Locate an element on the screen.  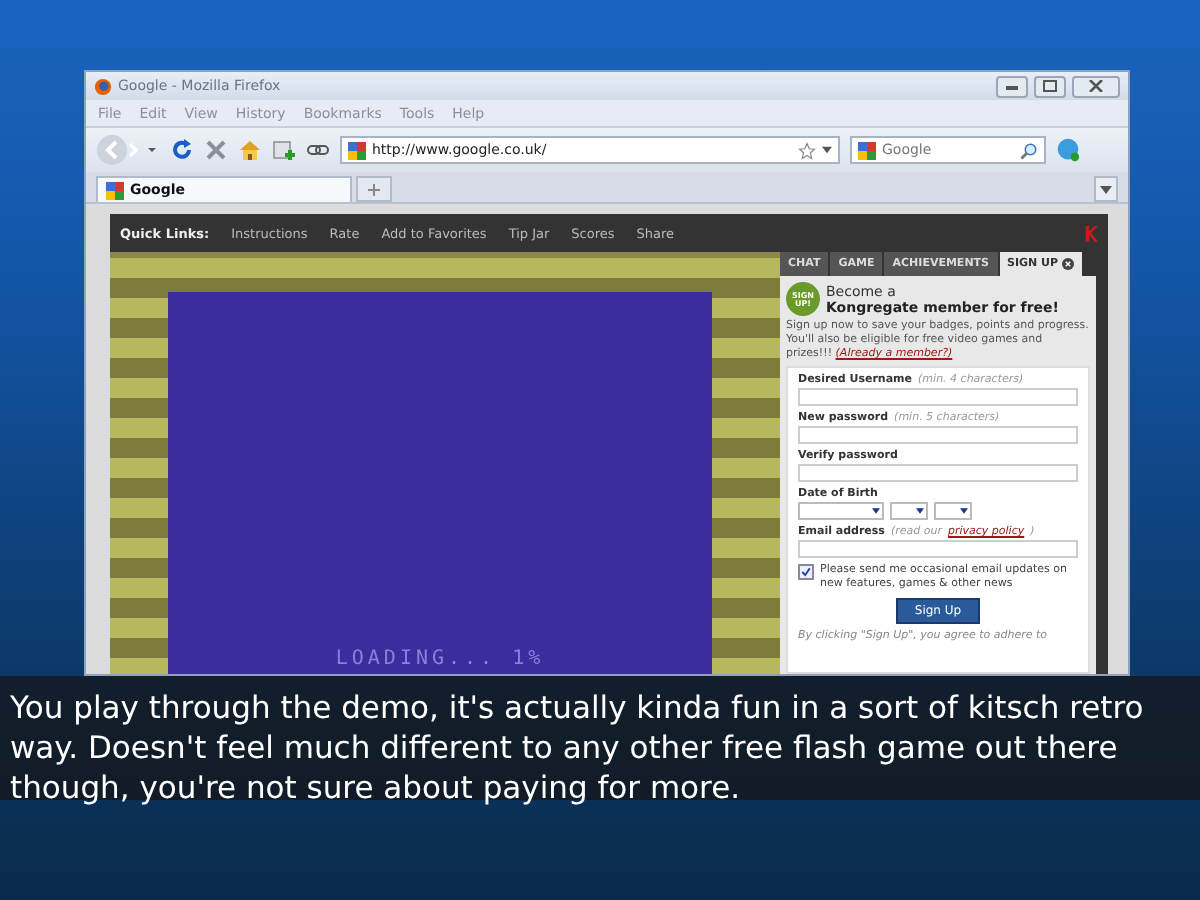
maximize-button is located at coordinates (1050, 86).